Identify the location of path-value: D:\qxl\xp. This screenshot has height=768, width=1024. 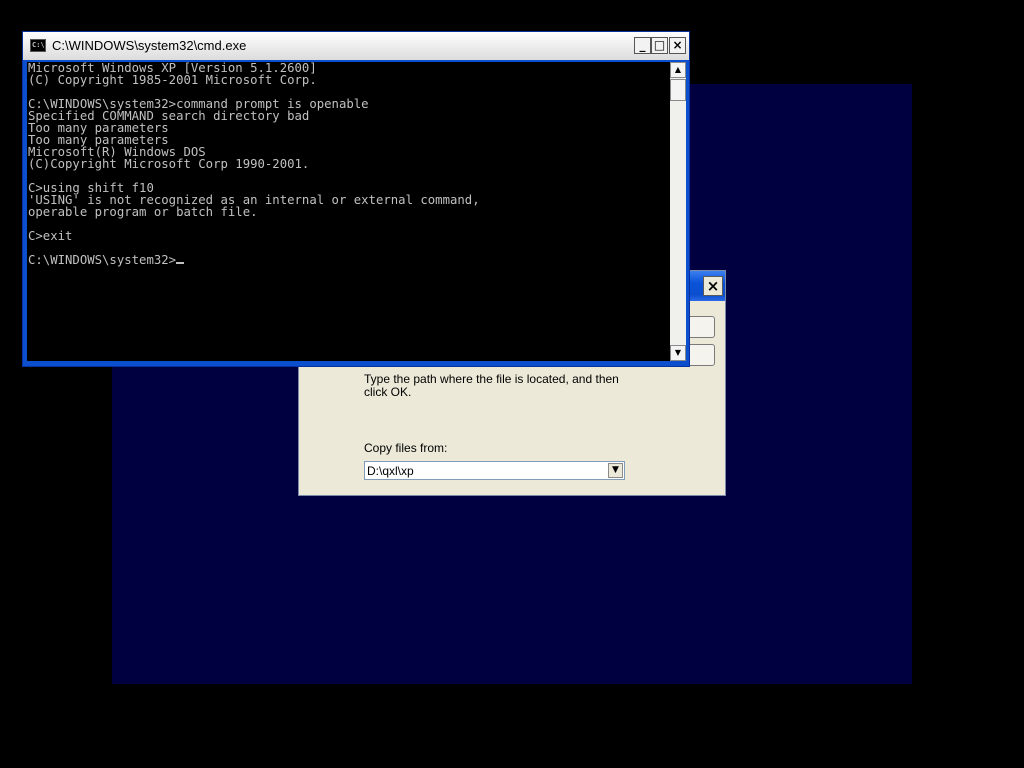
(390, 471).